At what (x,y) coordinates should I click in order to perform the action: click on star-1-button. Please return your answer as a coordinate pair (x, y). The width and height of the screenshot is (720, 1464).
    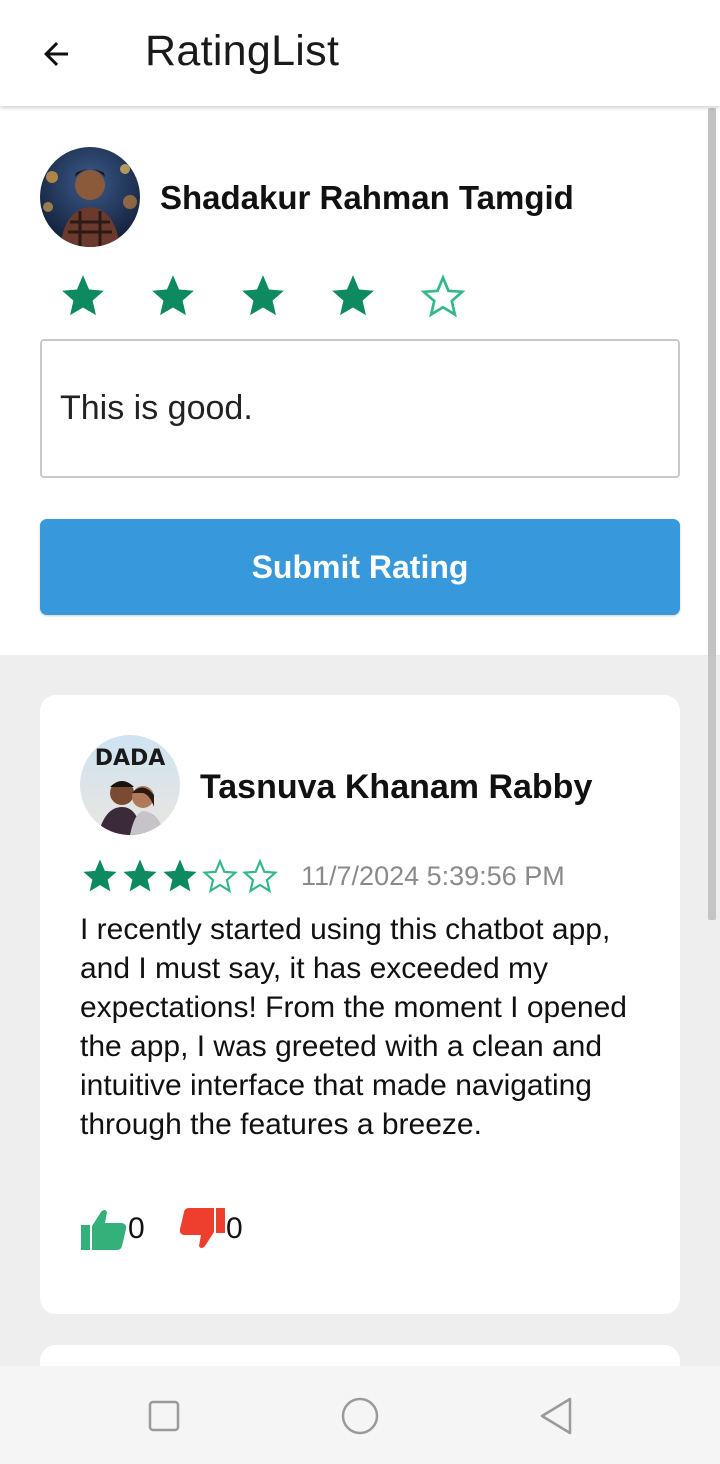
    Looking at the image, I should click on (103, 296).